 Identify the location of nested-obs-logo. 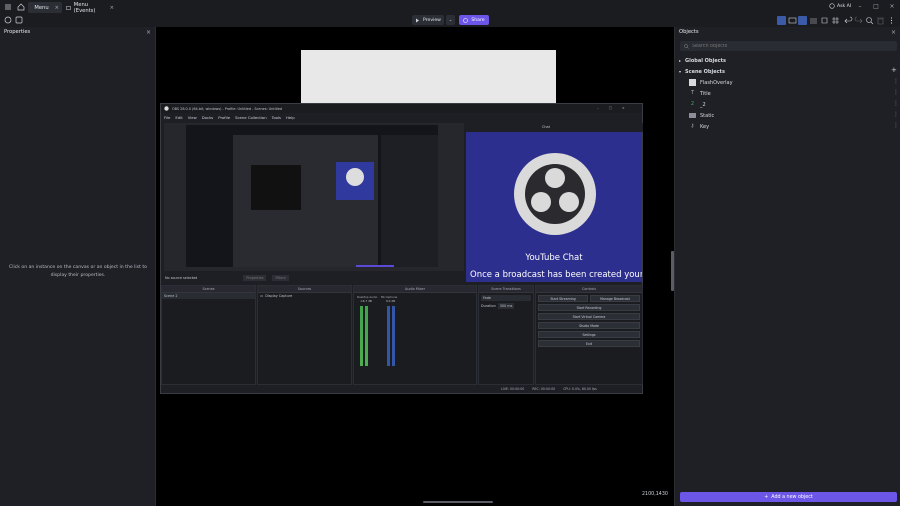
(355, 177).